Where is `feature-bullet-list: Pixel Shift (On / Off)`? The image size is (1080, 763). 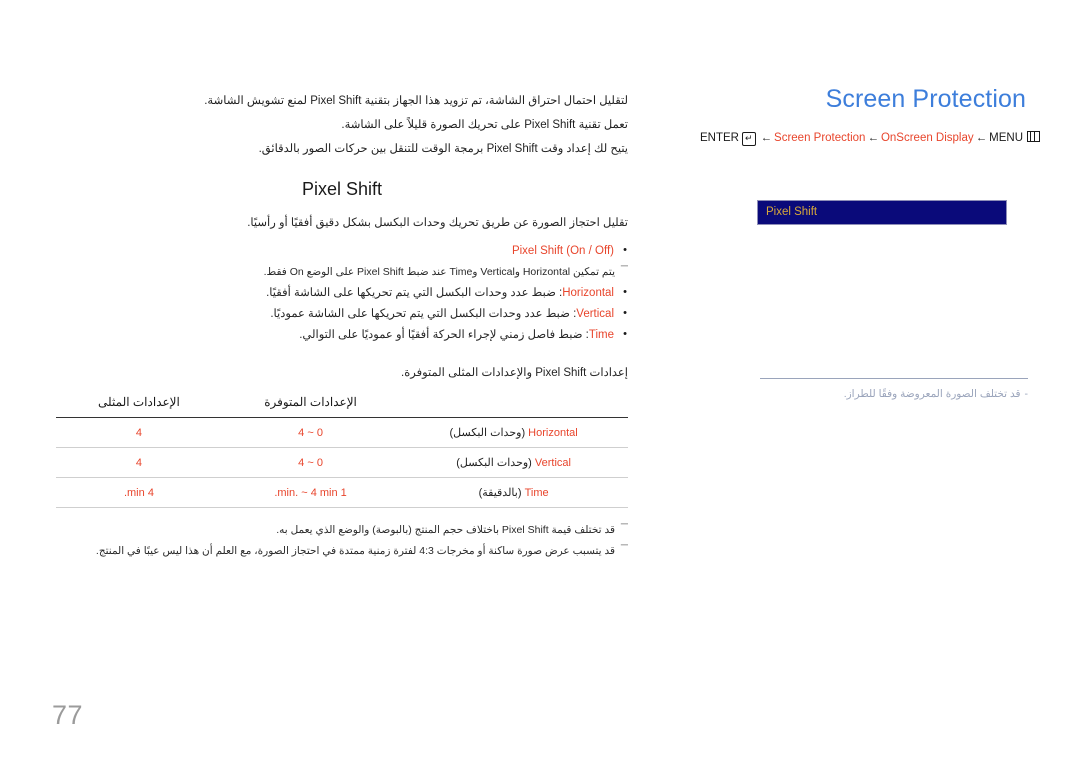 feature-bullet-list: Pixel Shift (On / Off) is located at coordinates (342, 251).